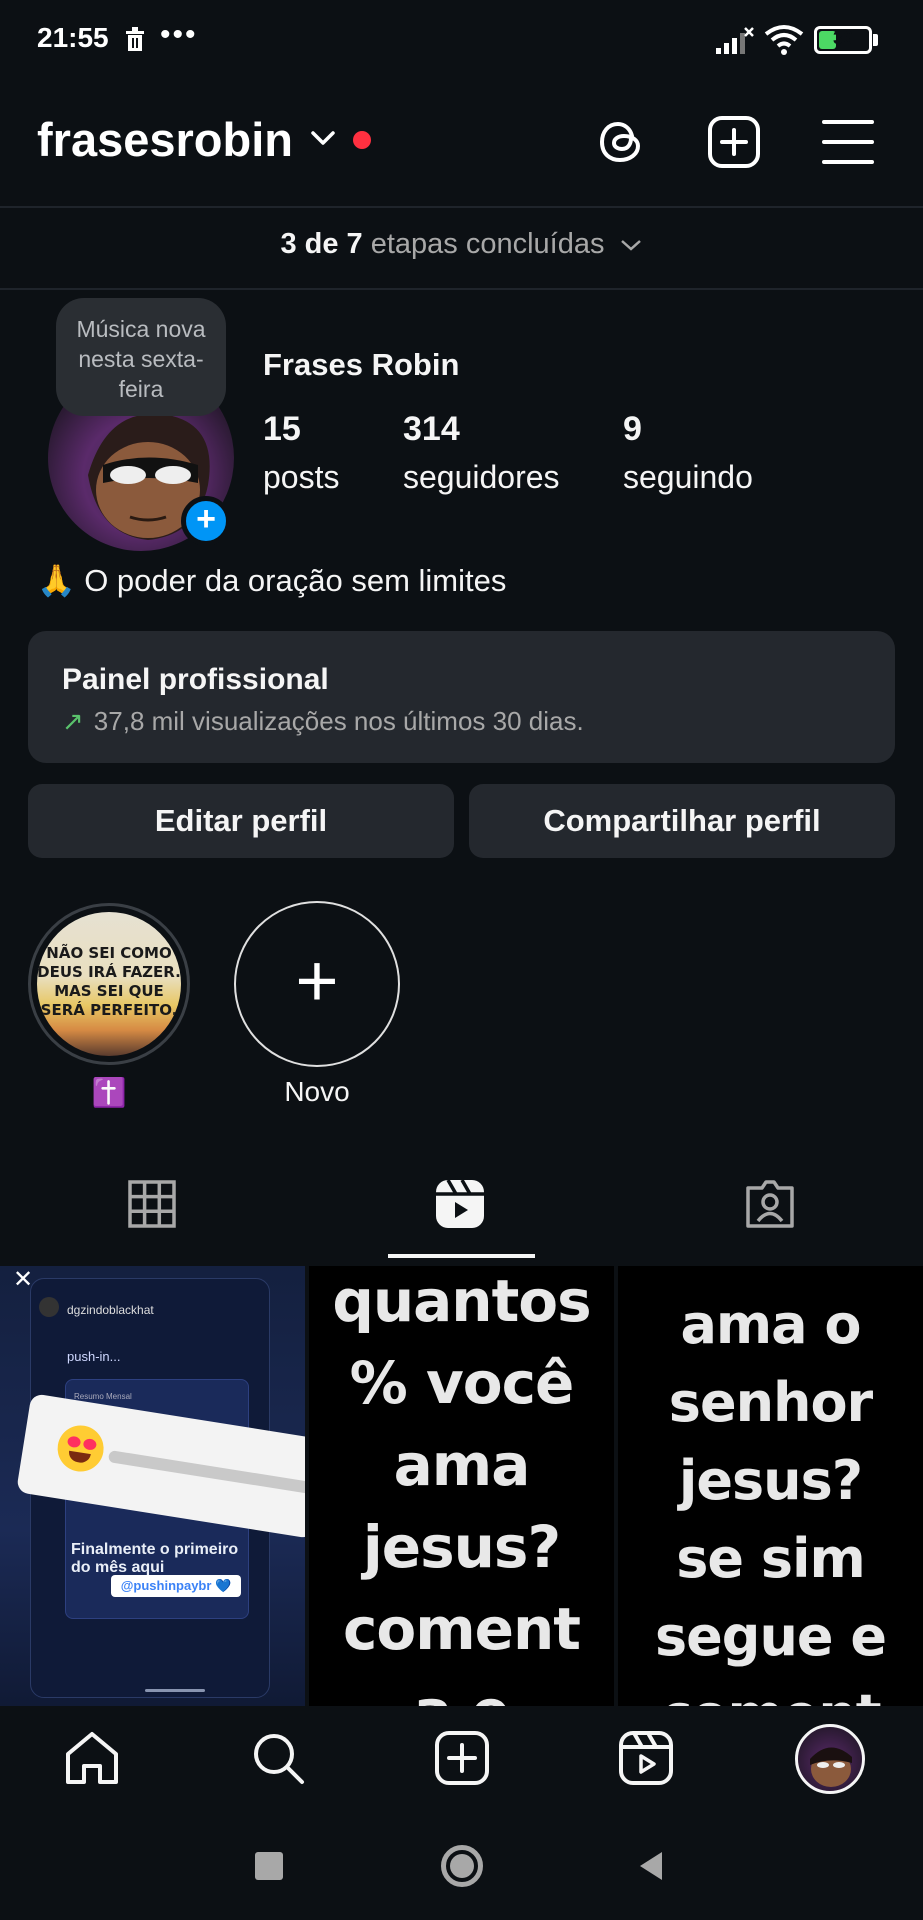 The height and width of the screenshot is (1920, 923). I want to click on recents-icon, so click(269, 1866).